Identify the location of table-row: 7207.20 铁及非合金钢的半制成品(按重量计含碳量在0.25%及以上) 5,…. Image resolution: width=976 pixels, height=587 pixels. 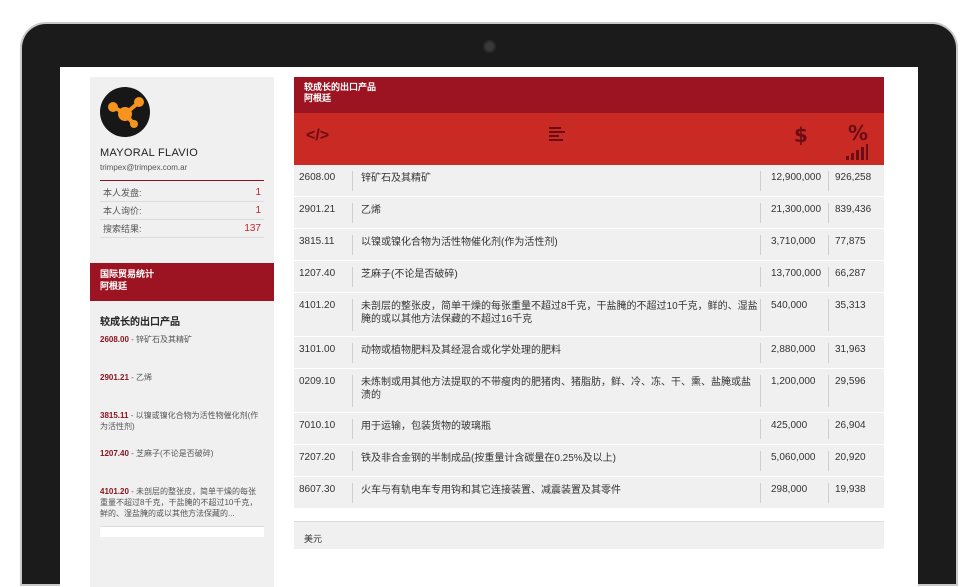
(589, 461).